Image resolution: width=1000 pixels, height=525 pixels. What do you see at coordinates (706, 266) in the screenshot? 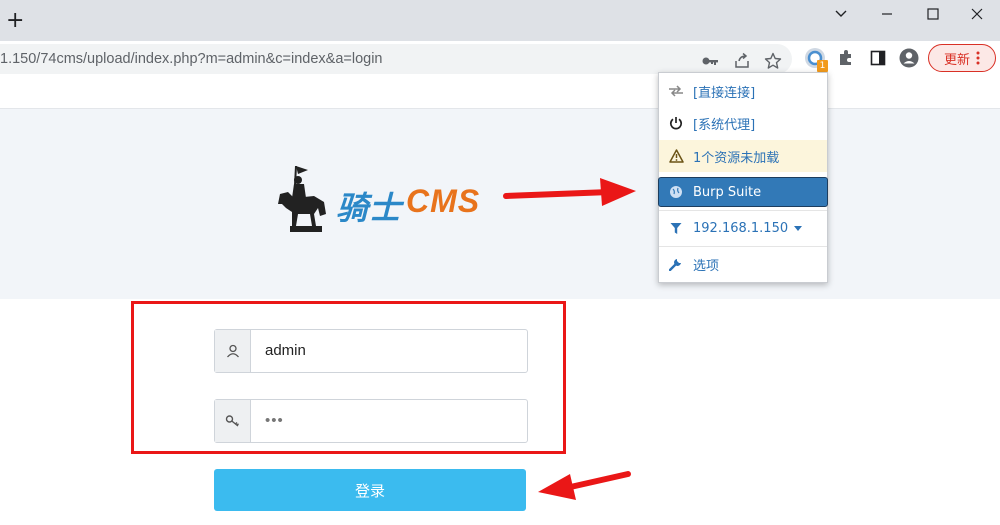
I see `menu-item-label: 选项` at bounding box center [706, 266].